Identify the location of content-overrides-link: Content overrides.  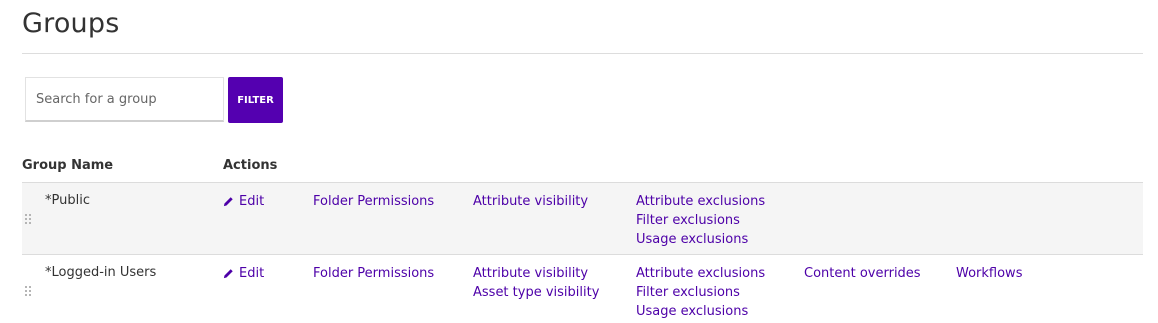
(862, 273).